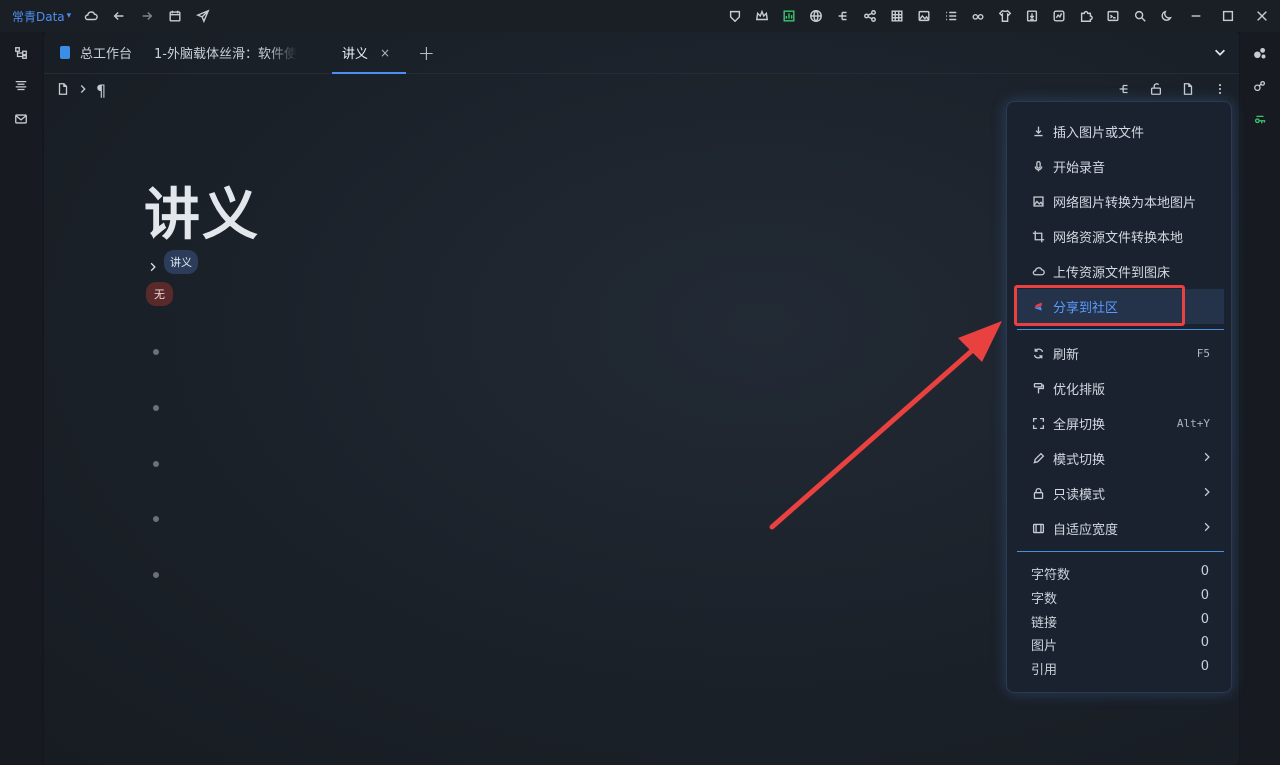 This screenshot has width=1280, height=765. Describe the element at coordinates (21, 398) in the screenshot. I see `left-dock` at that location.